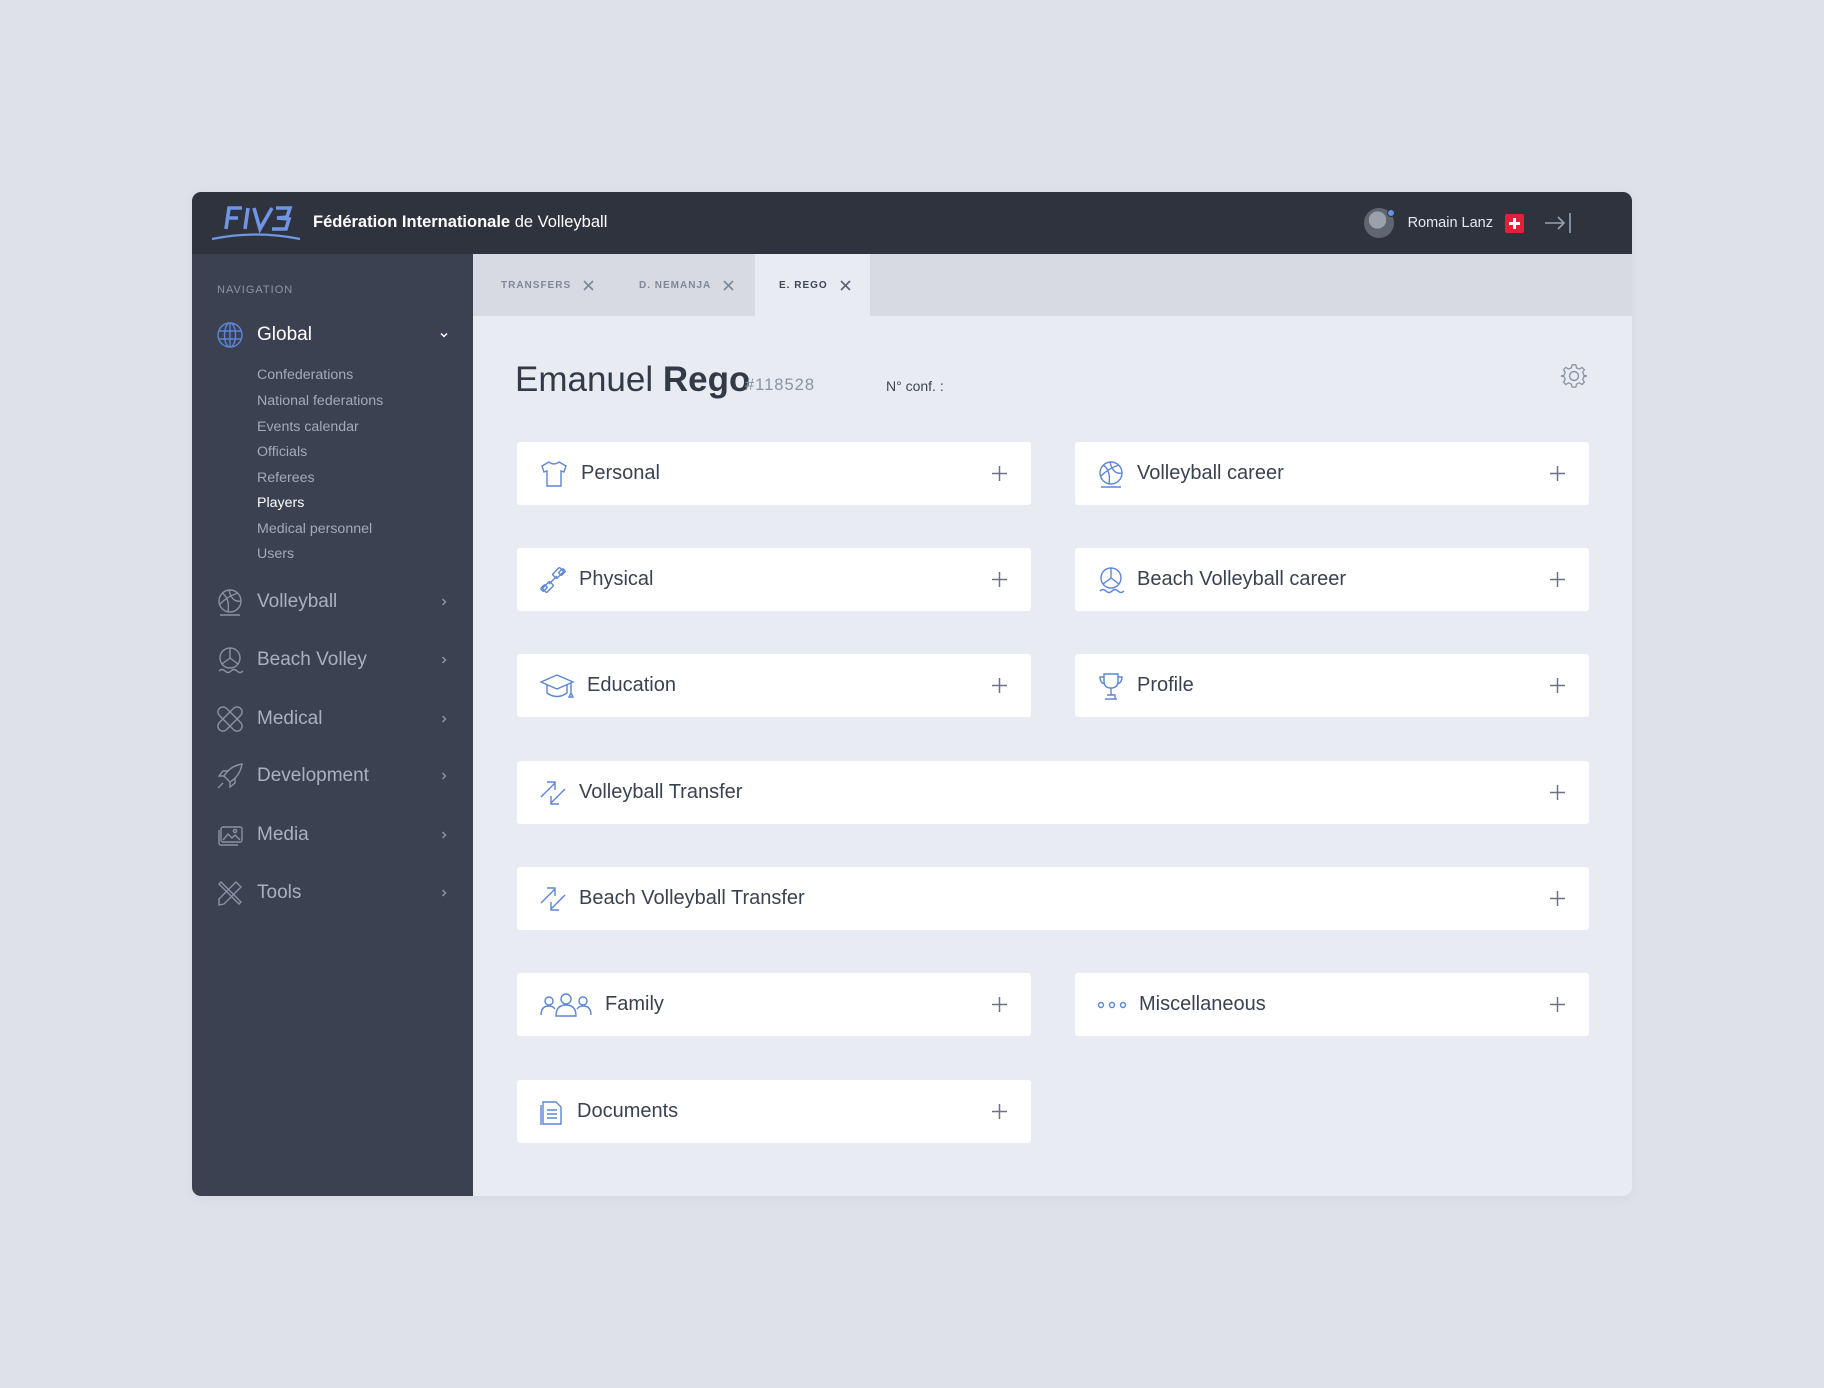 This screenshot has width=1824, height=1388. Describe the element at coordinates (282, 452) in the screenshot. I see `sidebar-item-officials: Officials` at that location.